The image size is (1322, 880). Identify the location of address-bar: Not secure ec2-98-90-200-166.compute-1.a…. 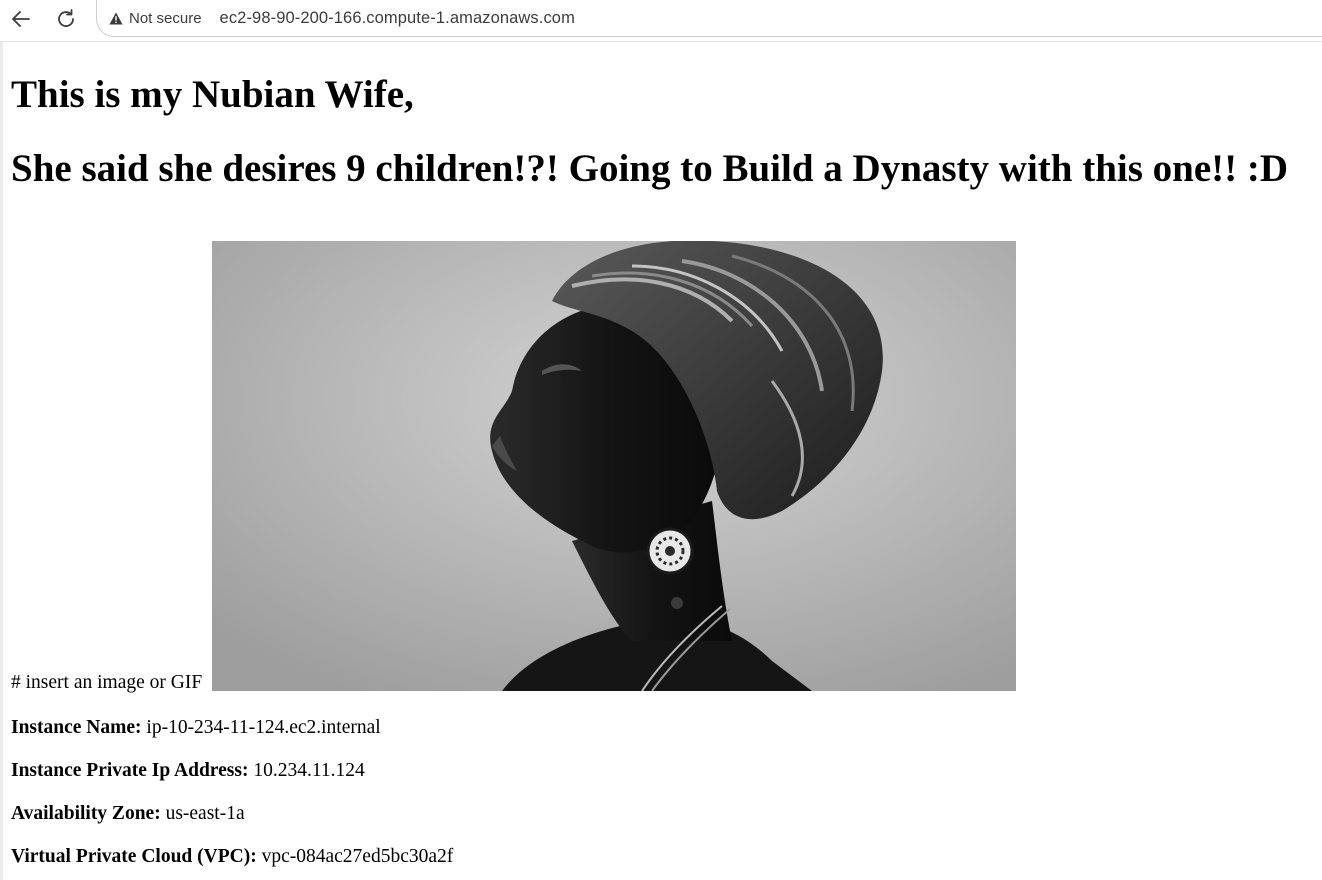
(709, 18).